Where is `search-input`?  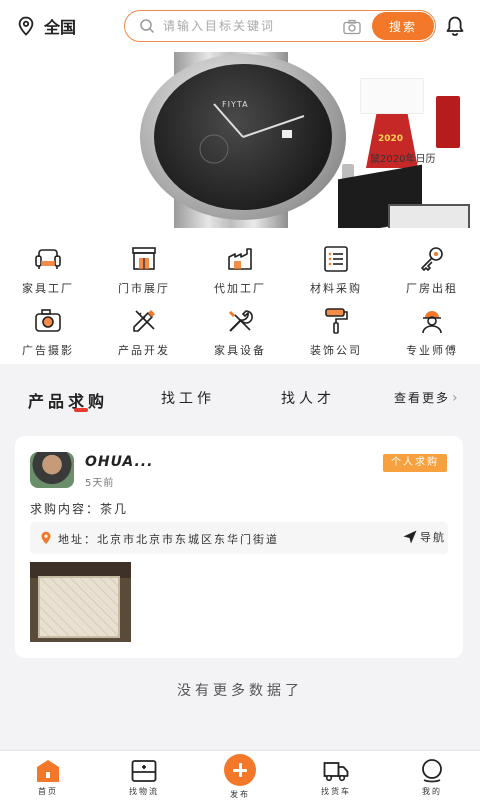
search-input is located at coordinates (248, 26).